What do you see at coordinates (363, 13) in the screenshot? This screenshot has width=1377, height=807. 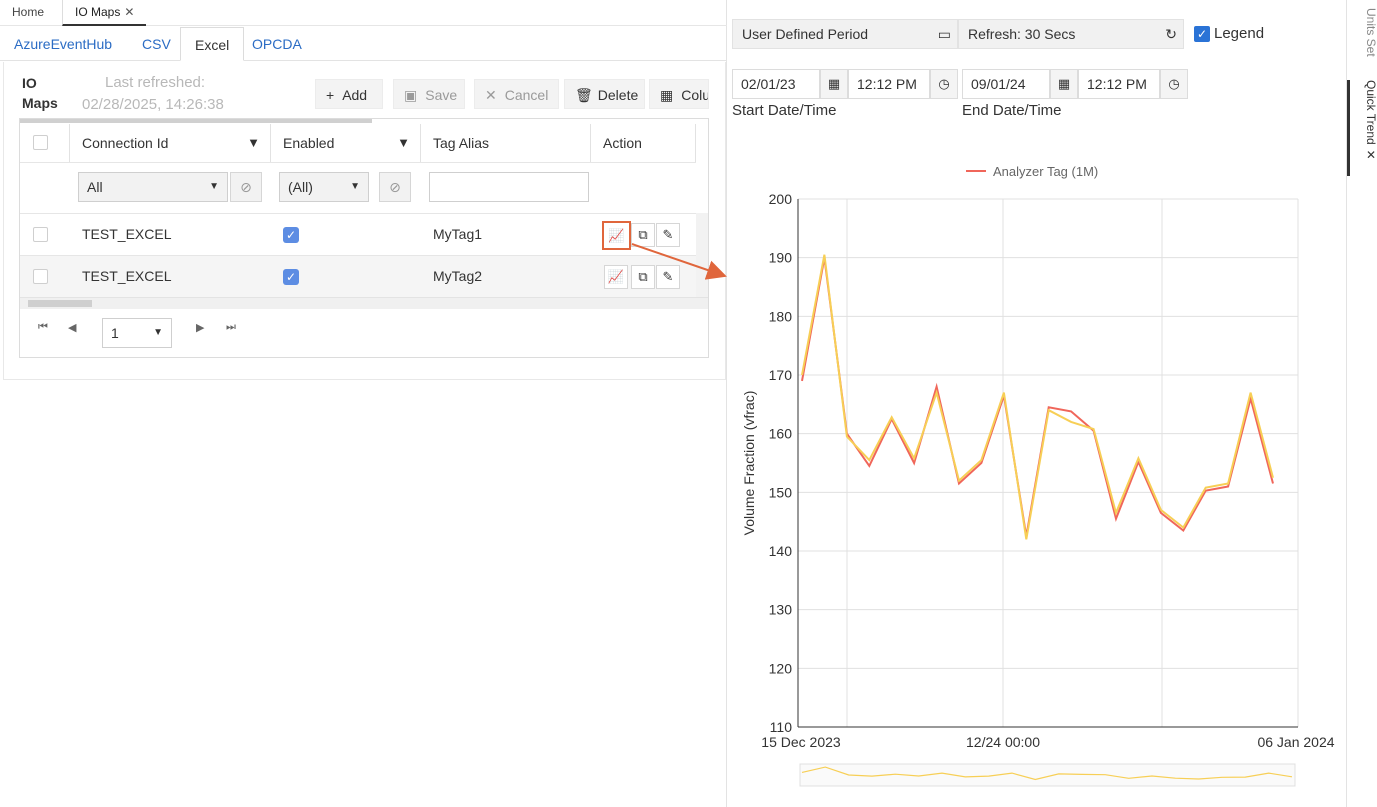 I see `top-tab-bar: Home IO Maps ✕` at bounding box center [363, 13].